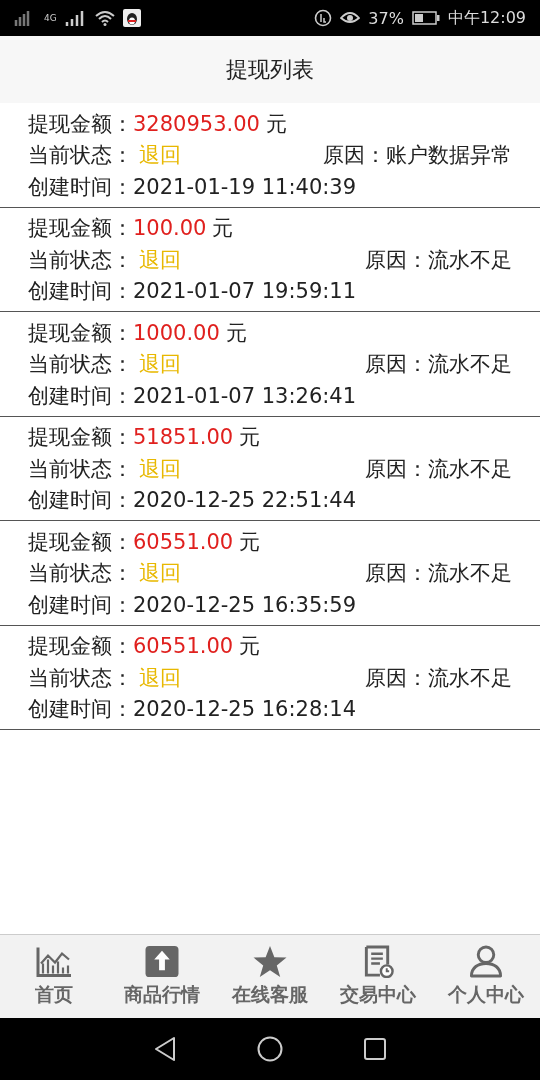  I want to click on created-time: 2021-01-07 19:59:11, so click(245, 291).